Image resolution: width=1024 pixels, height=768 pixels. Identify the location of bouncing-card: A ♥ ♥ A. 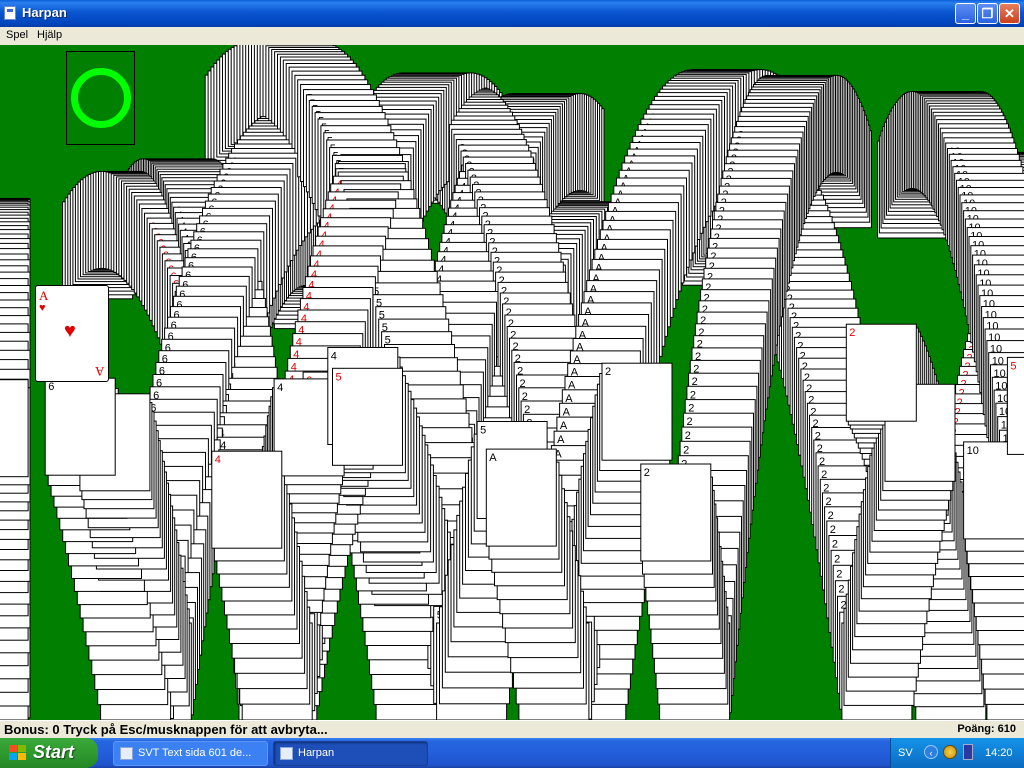
(72, 333).